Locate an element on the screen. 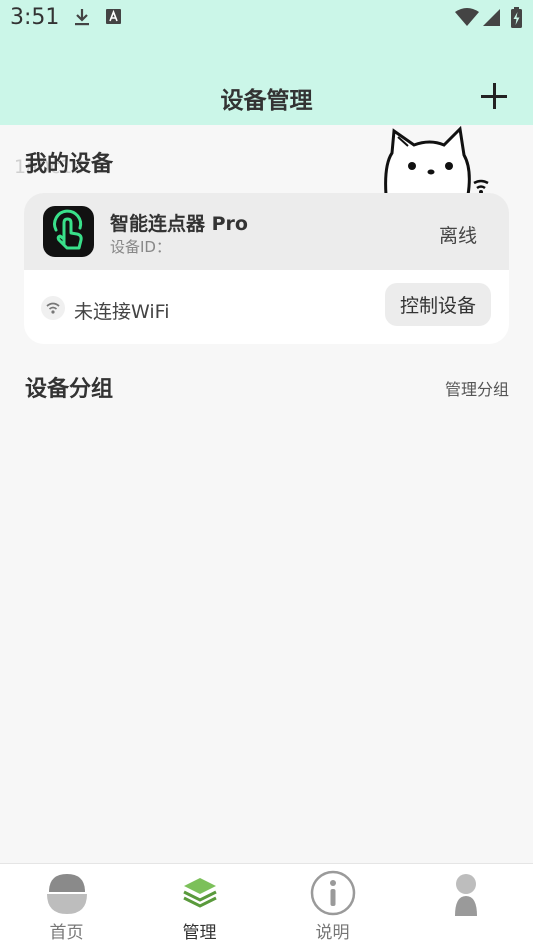  manage-groups-link: 管理分组 is located at coordinates (477, 388).